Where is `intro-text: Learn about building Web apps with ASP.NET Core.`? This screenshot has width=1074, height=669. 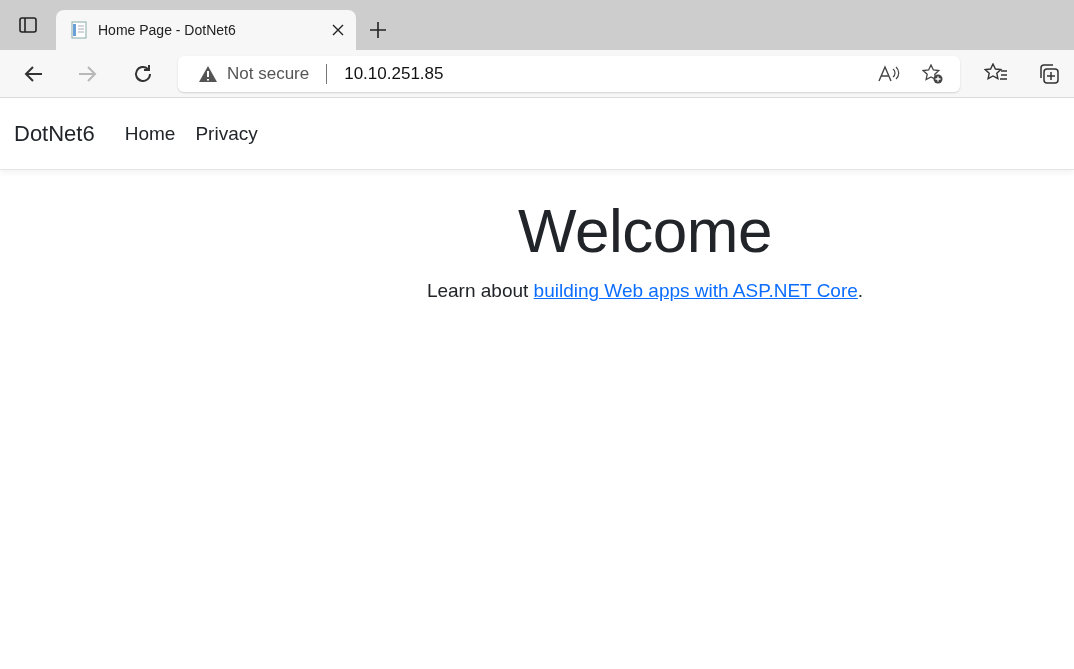 intro-text: Learn about building Web apps with ASP.NET Core. is located at coordinates (645, 291).